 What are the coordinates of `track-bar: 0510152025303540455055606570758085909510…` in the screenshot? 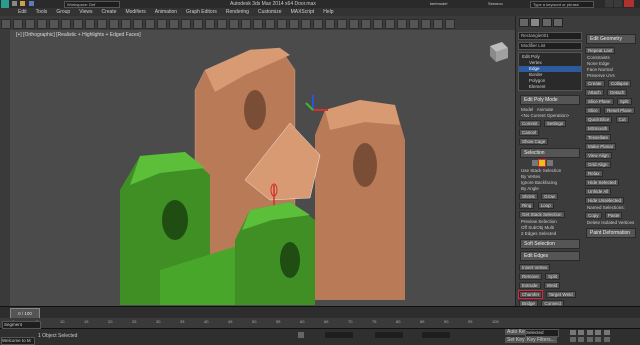 It's located at (320, 323).